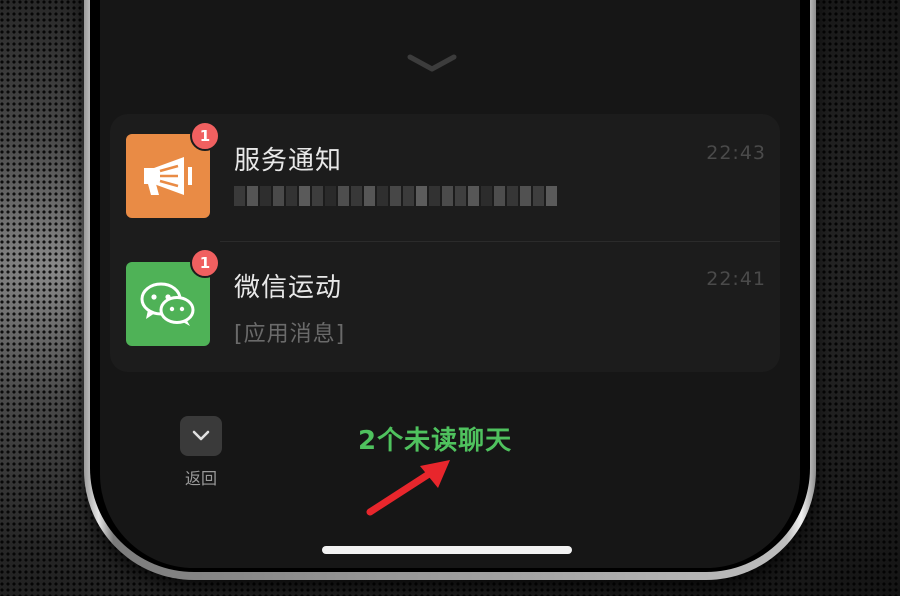 This screenshot has height=596, width=900. Describe the element at coordinates (200, 478) in the screenshot. I see `back-label: 返回` at that location.